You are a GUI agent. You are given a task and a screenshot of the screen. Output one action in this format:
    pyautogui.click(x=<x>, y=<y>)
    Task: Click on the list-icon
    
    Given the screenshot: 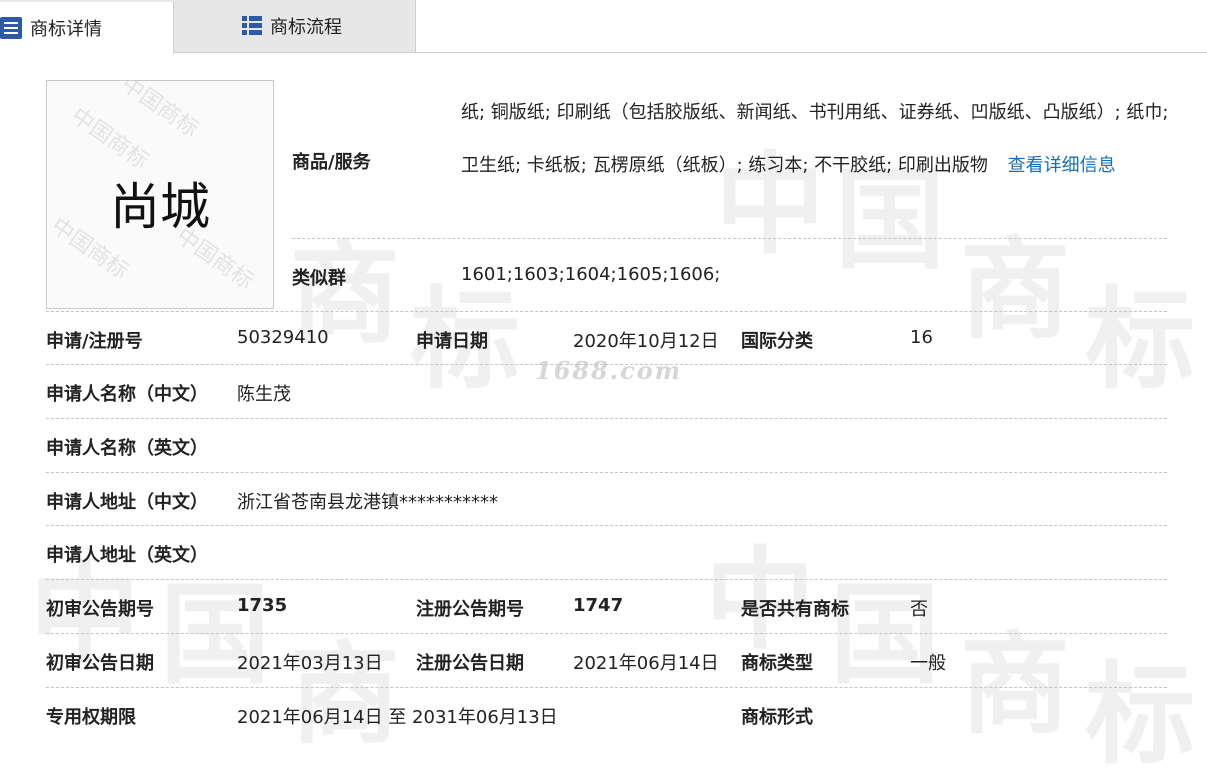 What is the action you would take?
    pyautogui.click(x=11, y=27)
    